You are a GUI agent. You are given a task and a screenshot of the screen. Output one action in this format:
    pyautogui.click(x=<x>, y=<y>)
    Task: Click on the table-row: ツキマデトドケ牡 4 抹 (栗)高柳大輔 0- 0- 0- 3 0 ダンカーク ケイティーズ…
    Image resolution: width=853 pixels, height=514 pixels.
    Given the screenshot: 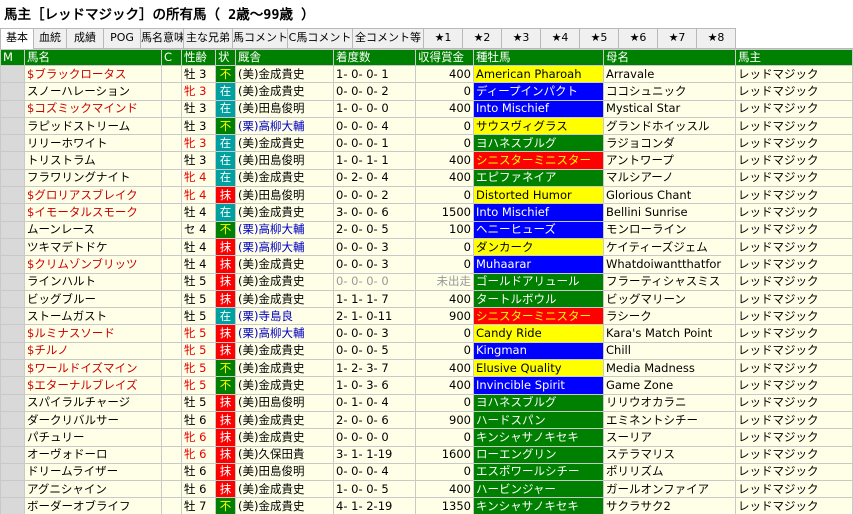 What is the action you would take?
    pyautogui.click(x=426, y=247)
    